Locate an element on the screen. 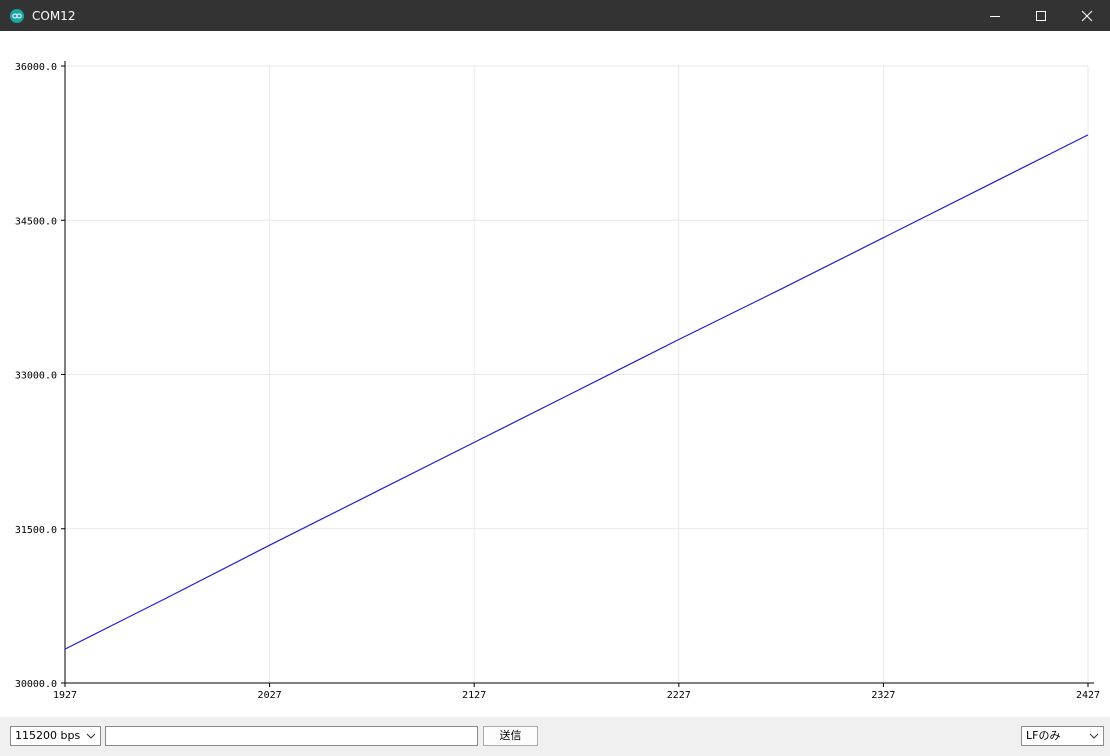 This screenshot has height=756, width=1110. window-title: COM12 is located at coordinates (54, 15).